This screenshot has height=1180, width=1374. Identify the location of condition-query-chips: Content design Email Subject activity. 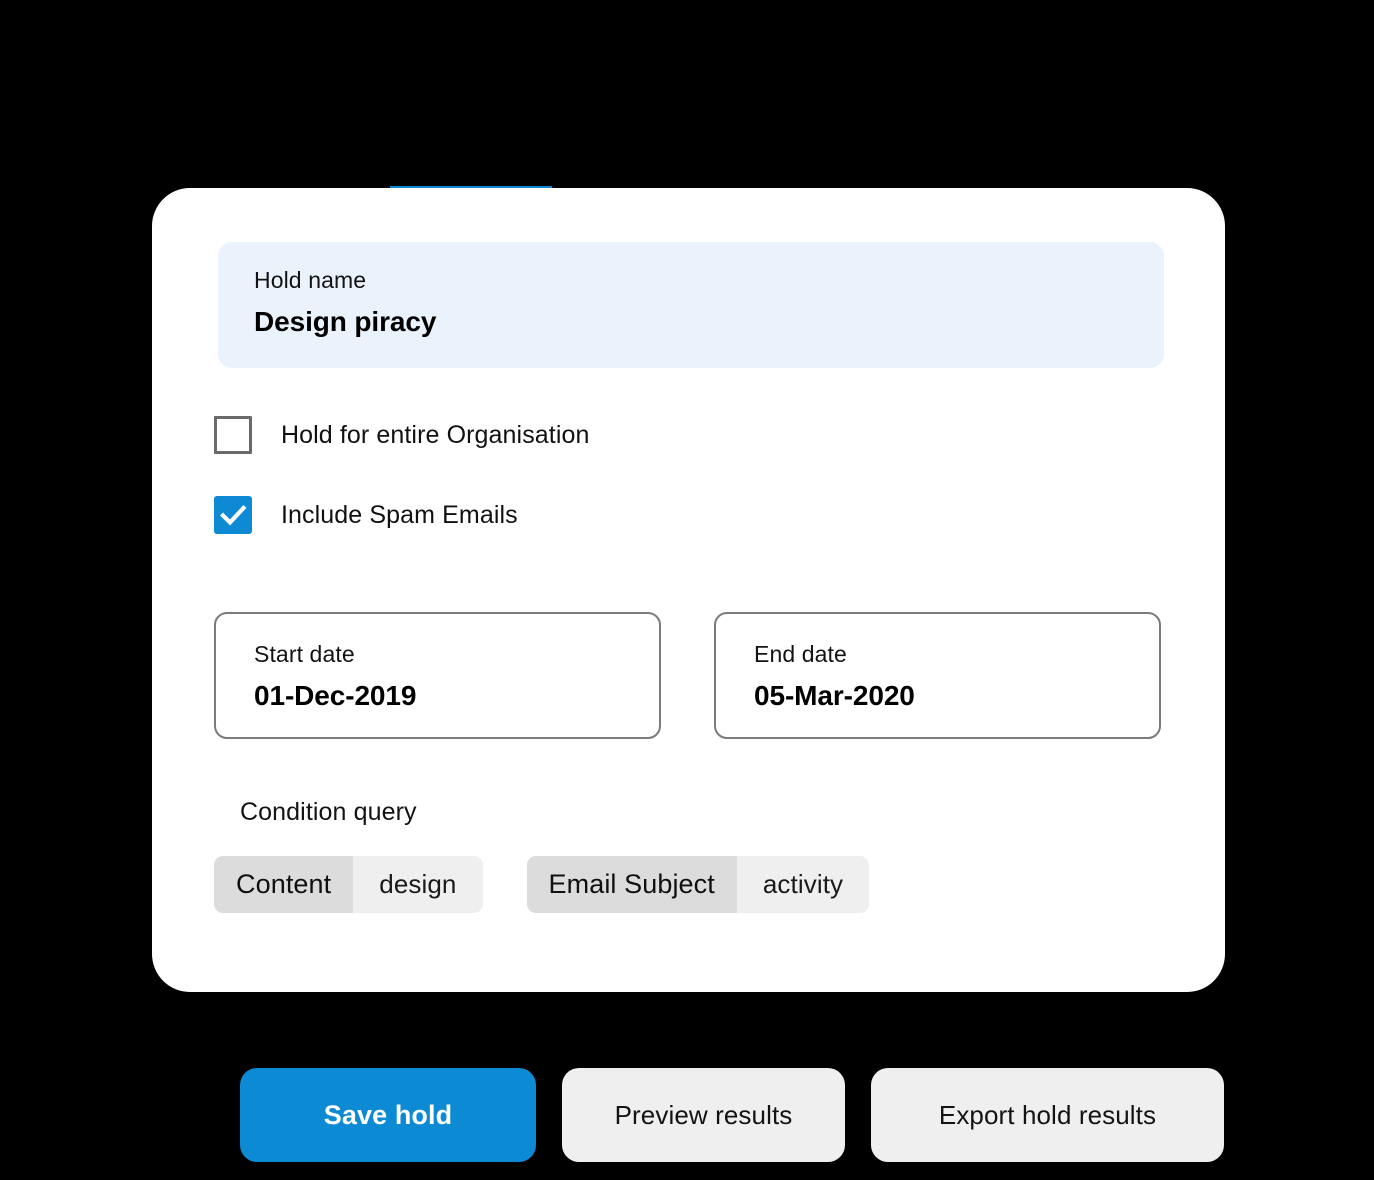
(542, 884).